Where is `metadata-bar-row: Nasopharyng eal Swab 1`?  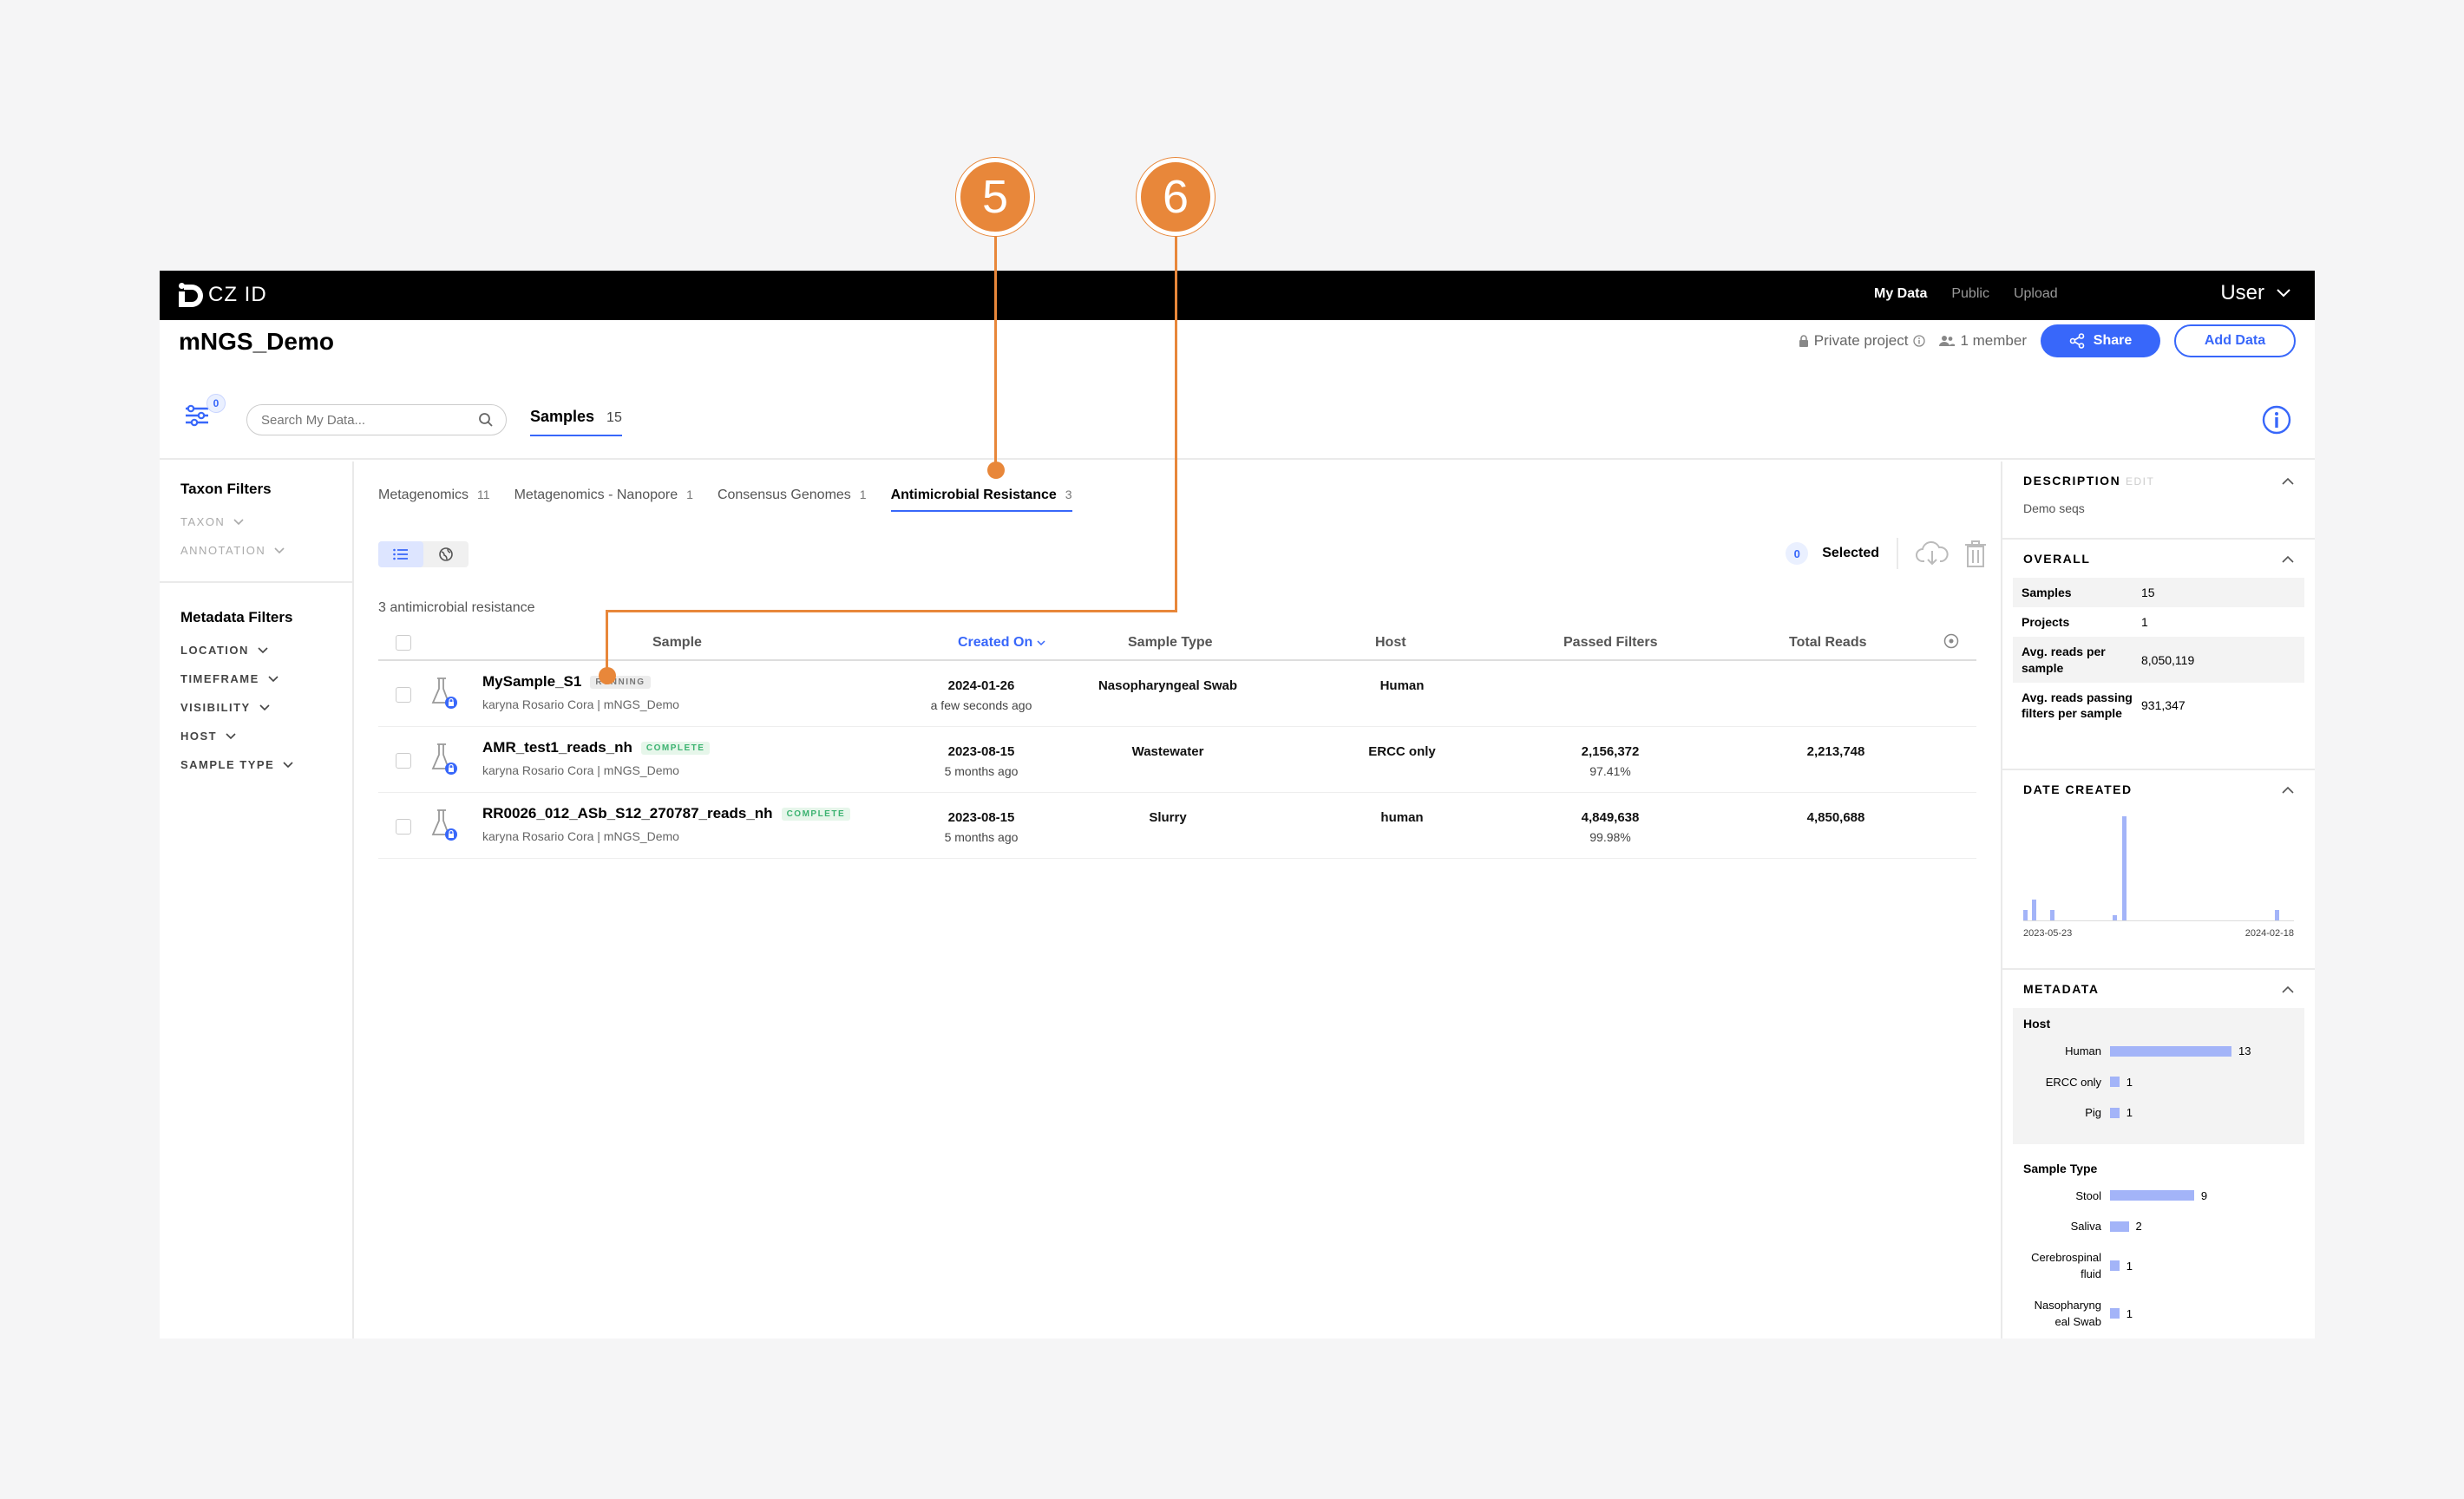 metadata-bar-row: Nasopharyng eal Swab 1 is located at coordinates (2158, 1314).